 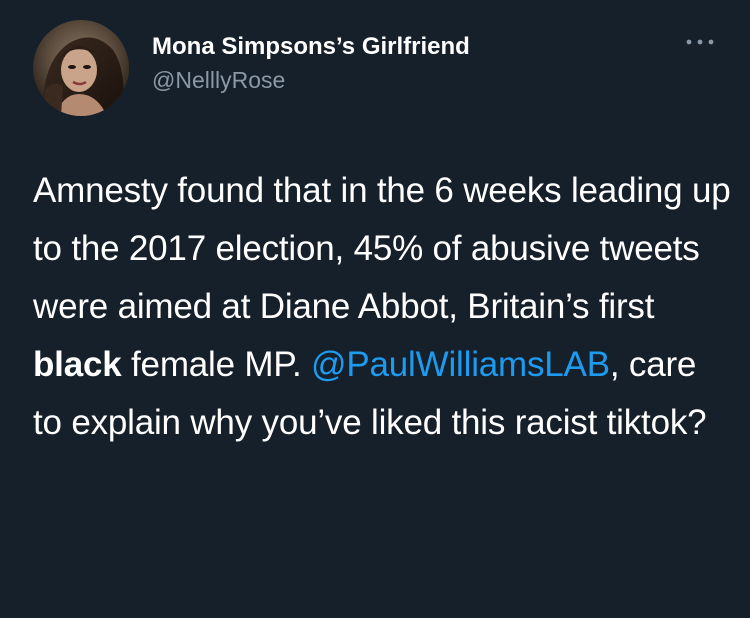 I want to click on author-names: Mona Simpsons’s Girlfriend @NelllyRose, so click(x=311, y=63).